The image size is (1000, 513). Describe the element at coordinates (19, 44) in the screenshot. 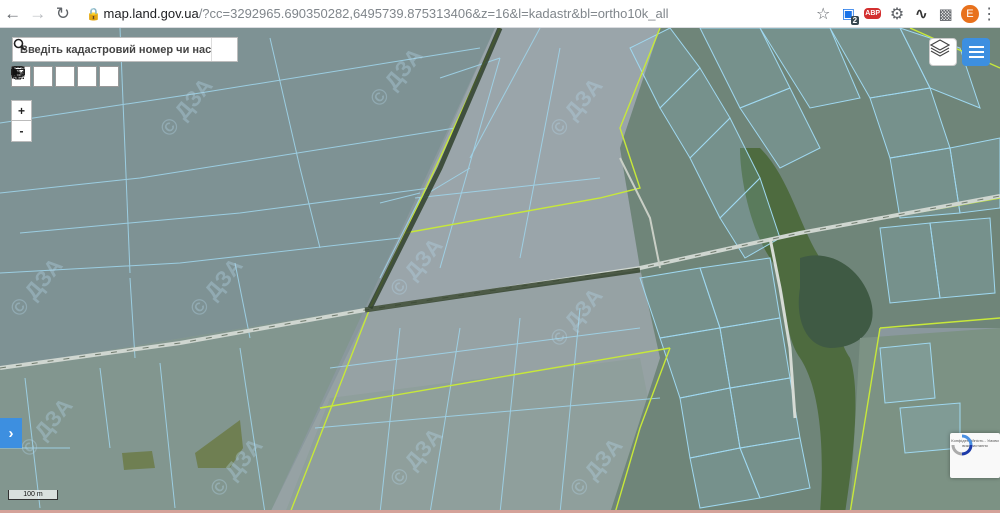

I see `search-icon` at that location.